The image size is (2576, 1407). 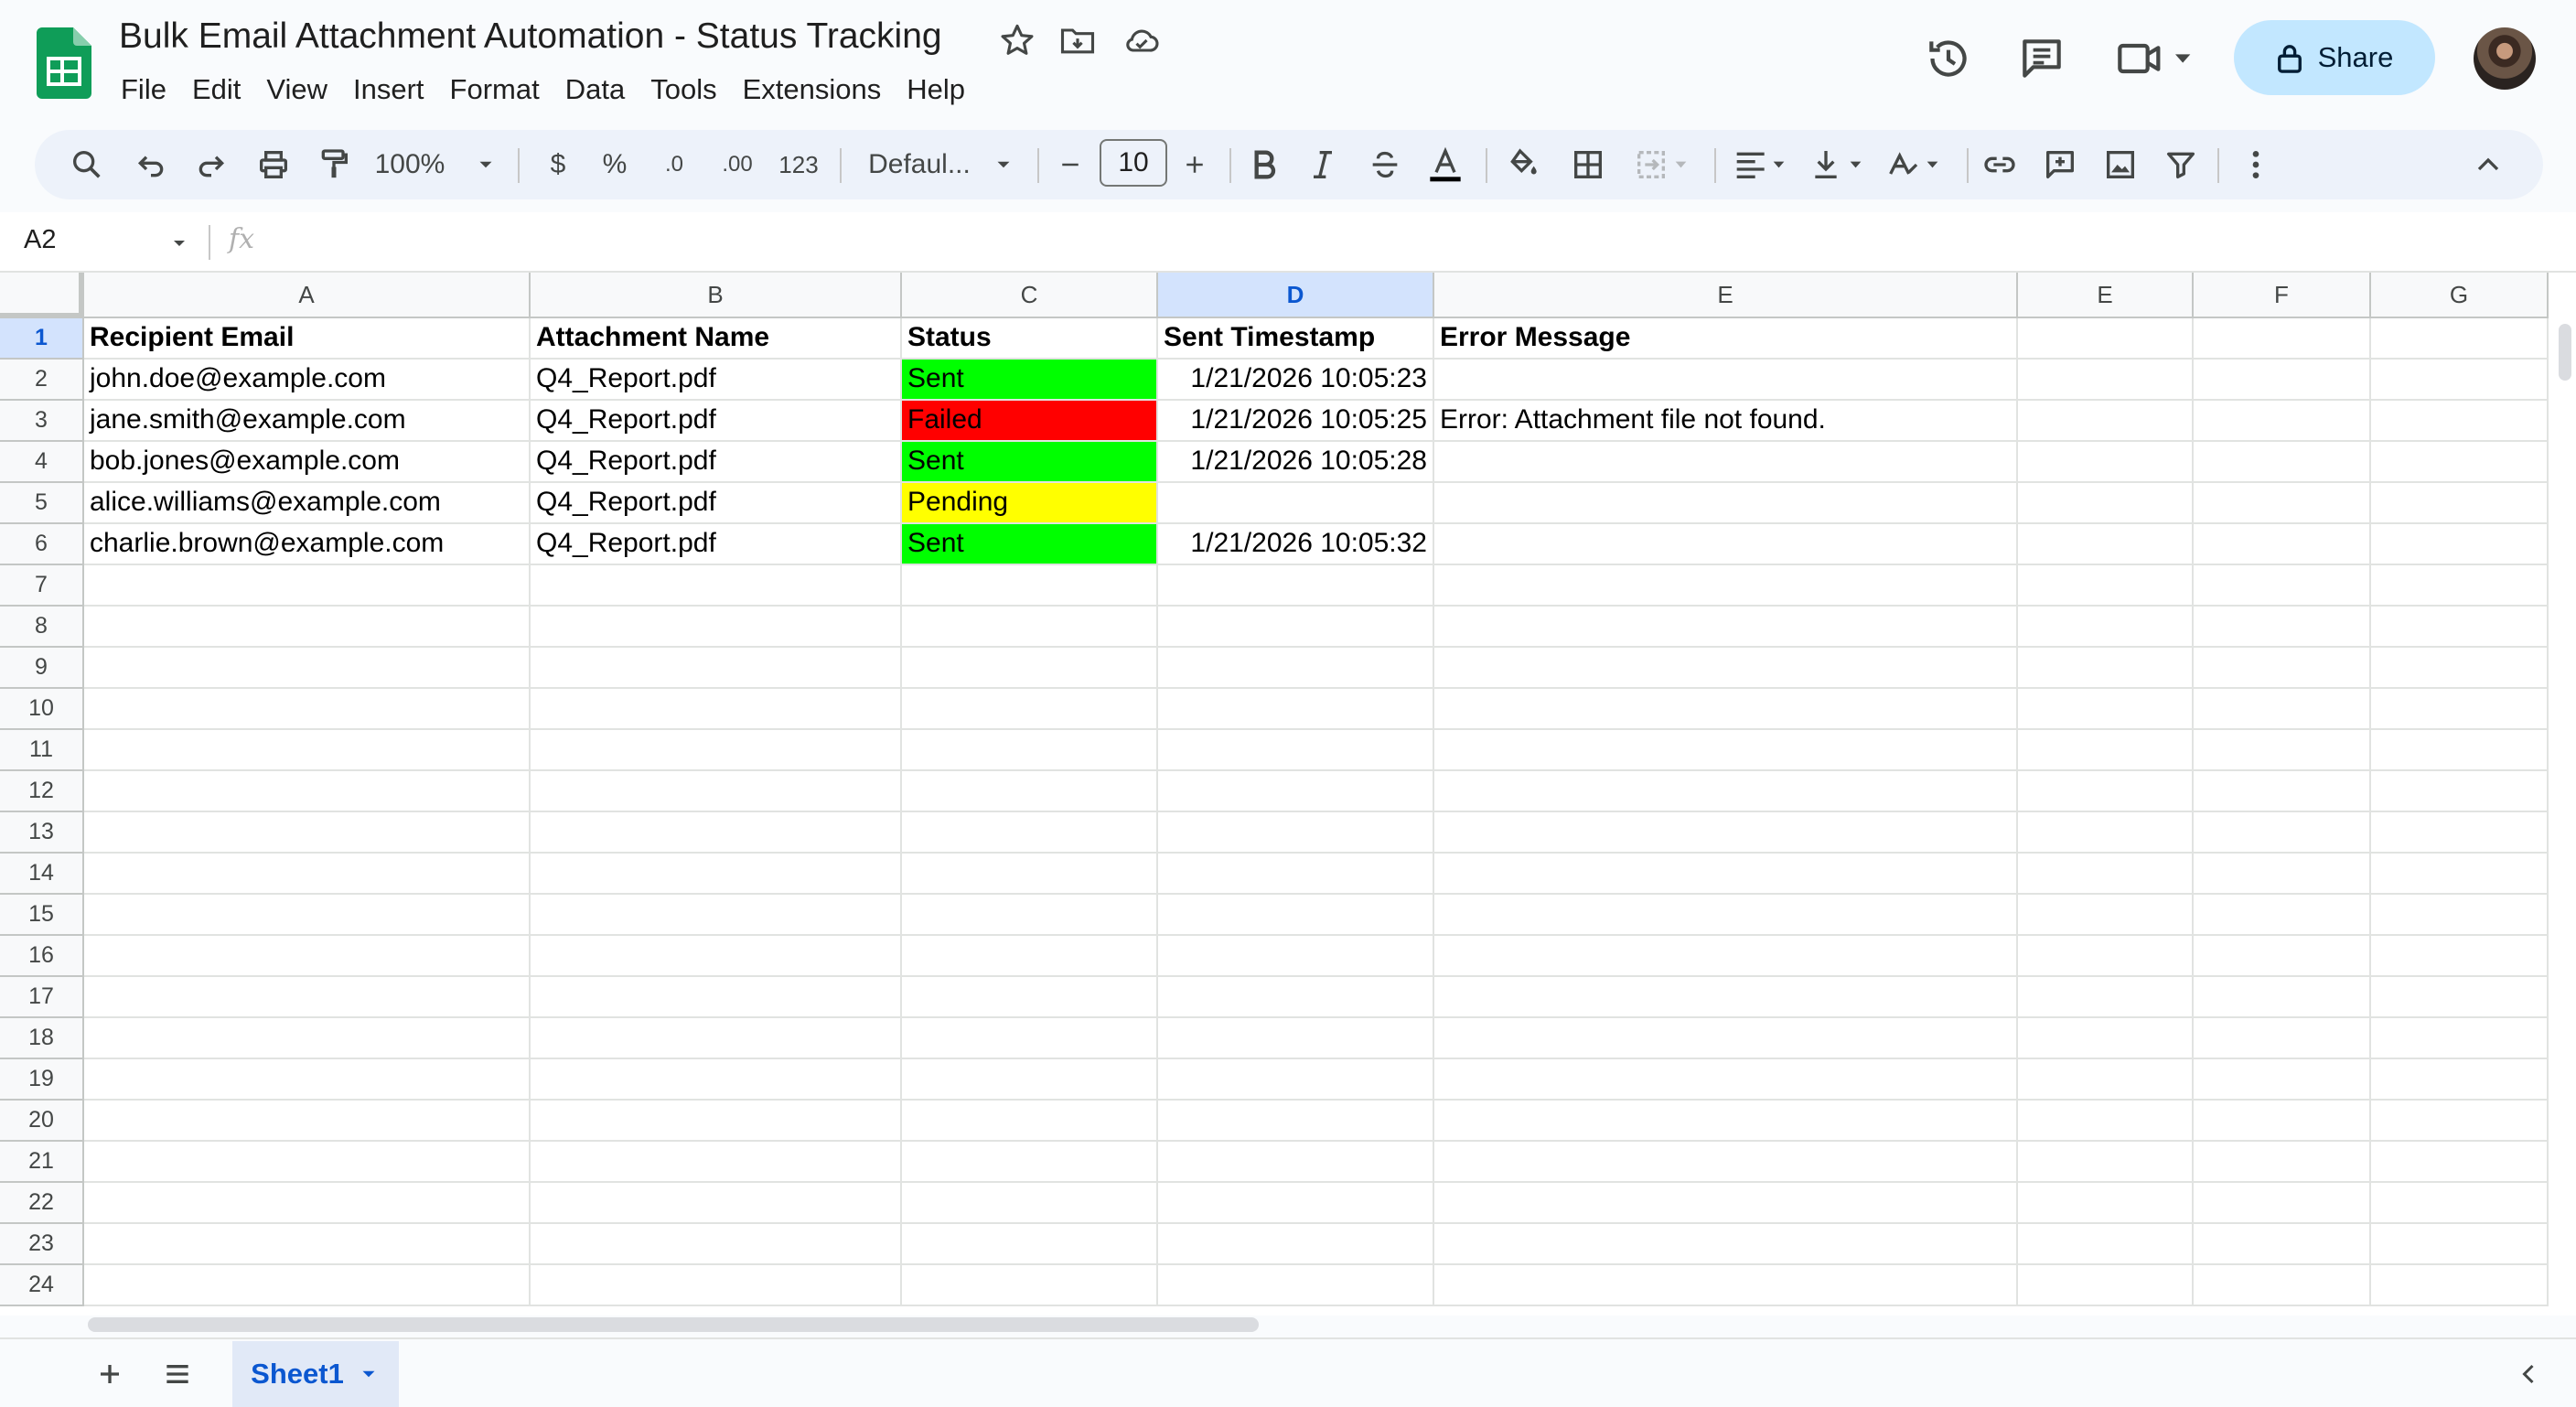 I want to click on menu-help: Help, so click(x=936, y=90).